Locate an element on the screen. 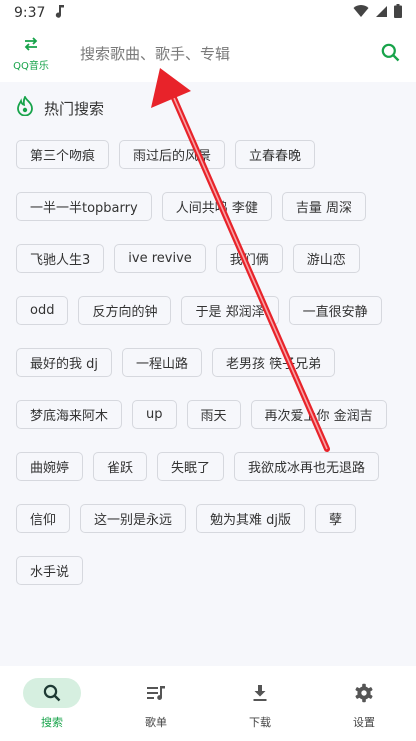 The image size is (416, 741). top-bar: QQ音乐 is located at coordinates (208, 54).